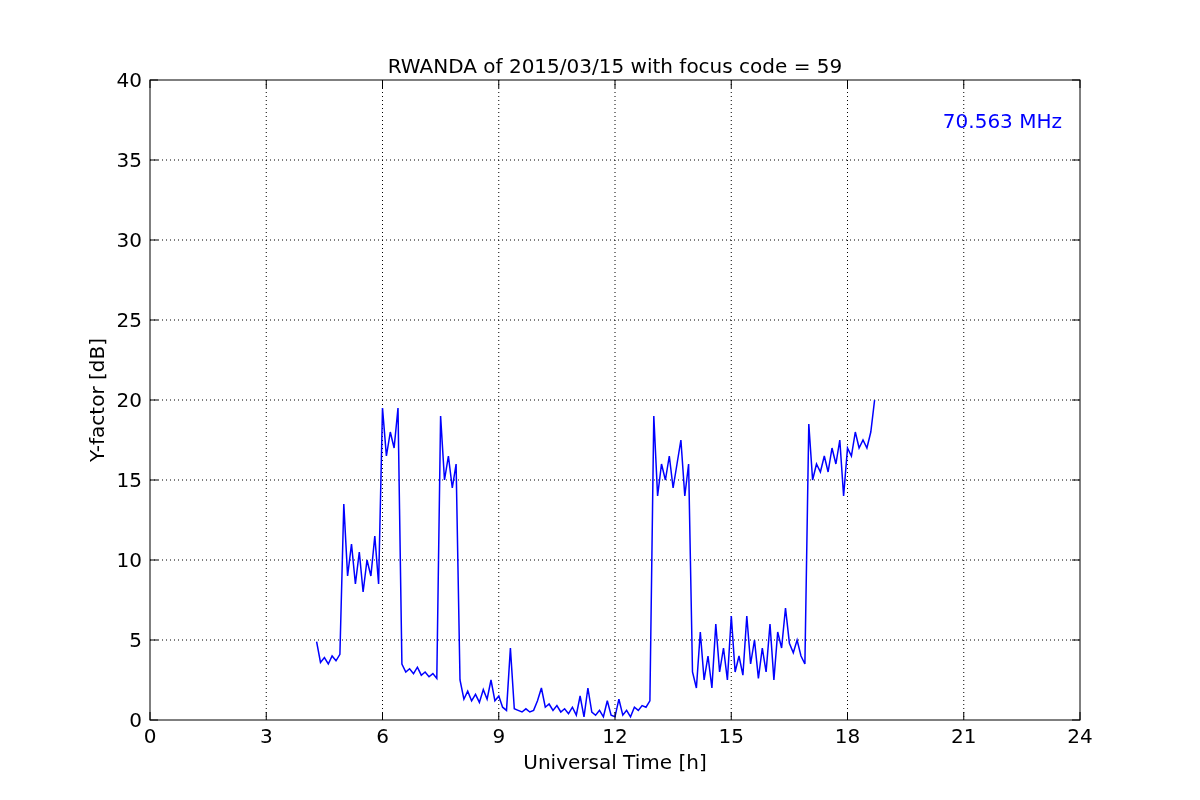 Image resolution: width=1200 pixels, height=800 pixels. What do you see at coordinates (129, 560) in the screenshot?
I see `tick-label: 10` at bounding box center [129, 560].